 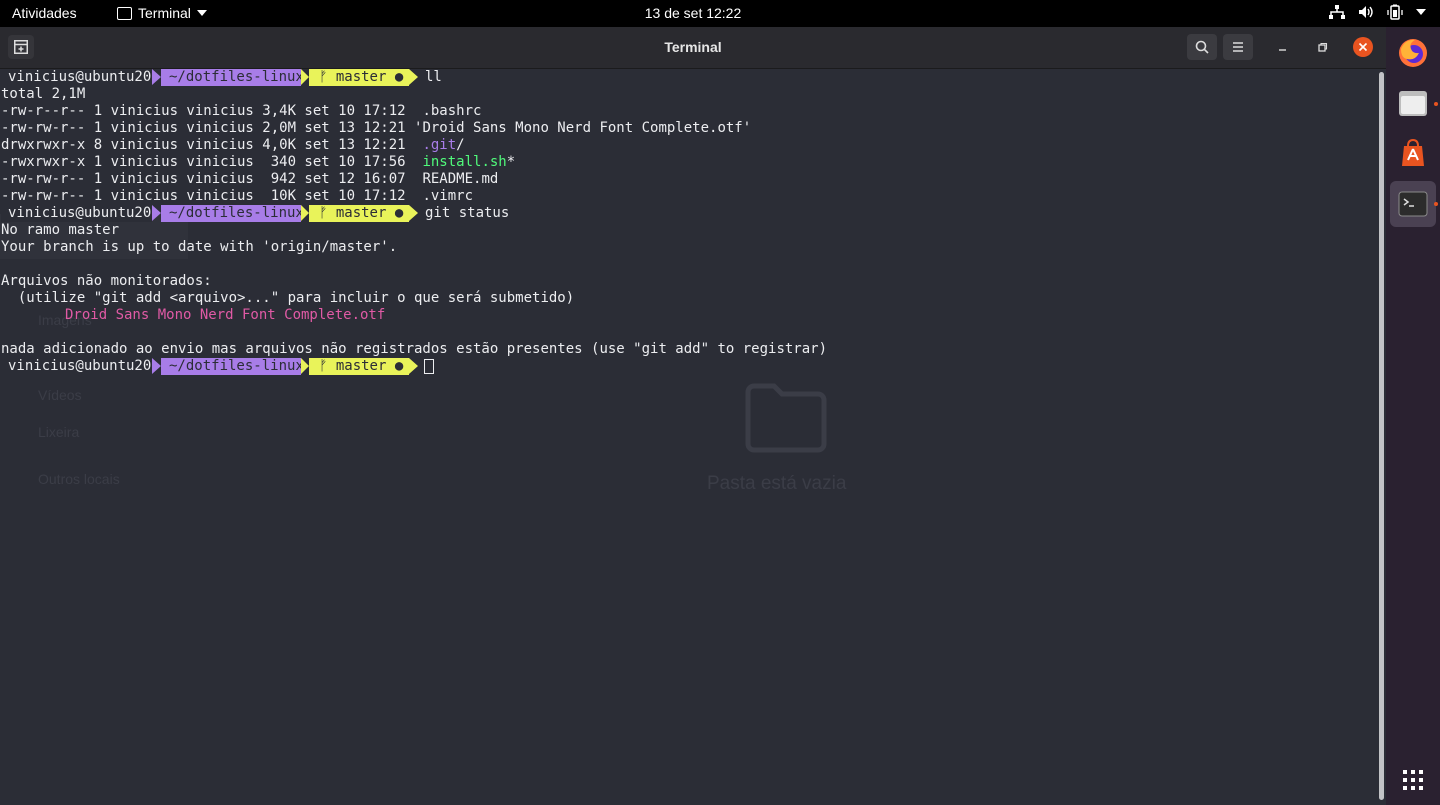 I want to click on scrollbar, so click(x=1382, y=437).